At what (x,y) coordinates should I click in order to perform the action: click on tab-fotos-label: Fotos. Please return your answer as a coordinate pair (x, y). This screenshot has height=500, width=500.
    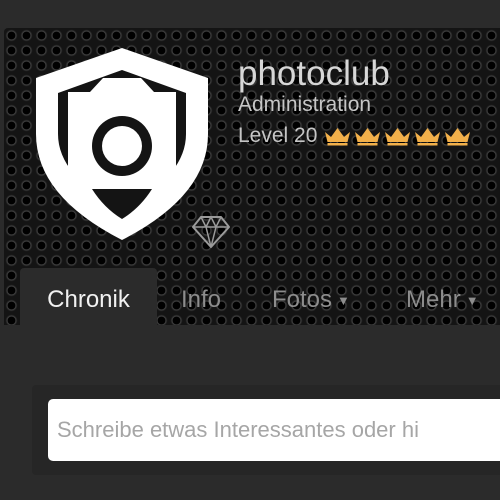
    Looking at the image, I should click on (302, 299).